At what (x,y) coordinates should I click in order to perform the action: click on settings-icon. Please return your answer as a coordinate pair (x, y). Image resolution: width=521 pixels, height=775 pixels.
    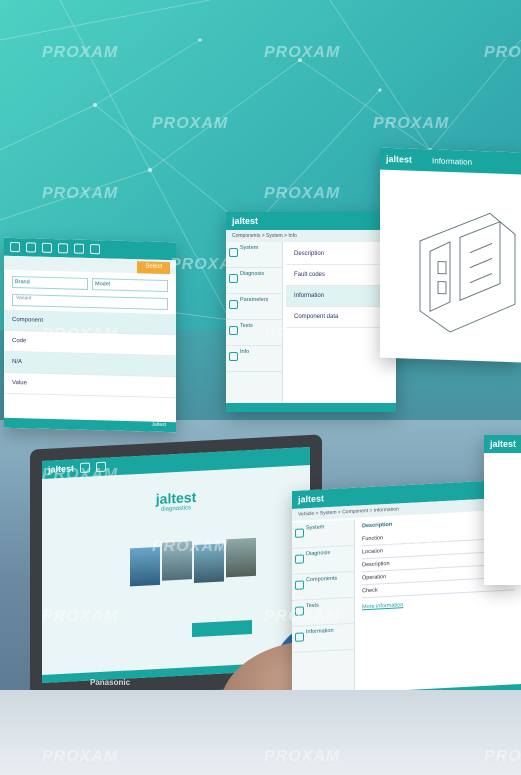
    Looking at the image, I should click on (63, 248).